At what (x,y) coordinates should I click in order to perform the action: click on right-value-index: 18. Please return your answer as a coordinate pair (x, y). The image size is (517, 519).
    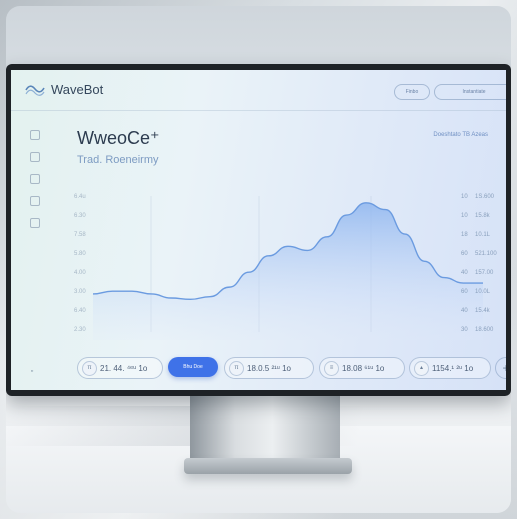
    Looking at the image, I should click on (464, 235).